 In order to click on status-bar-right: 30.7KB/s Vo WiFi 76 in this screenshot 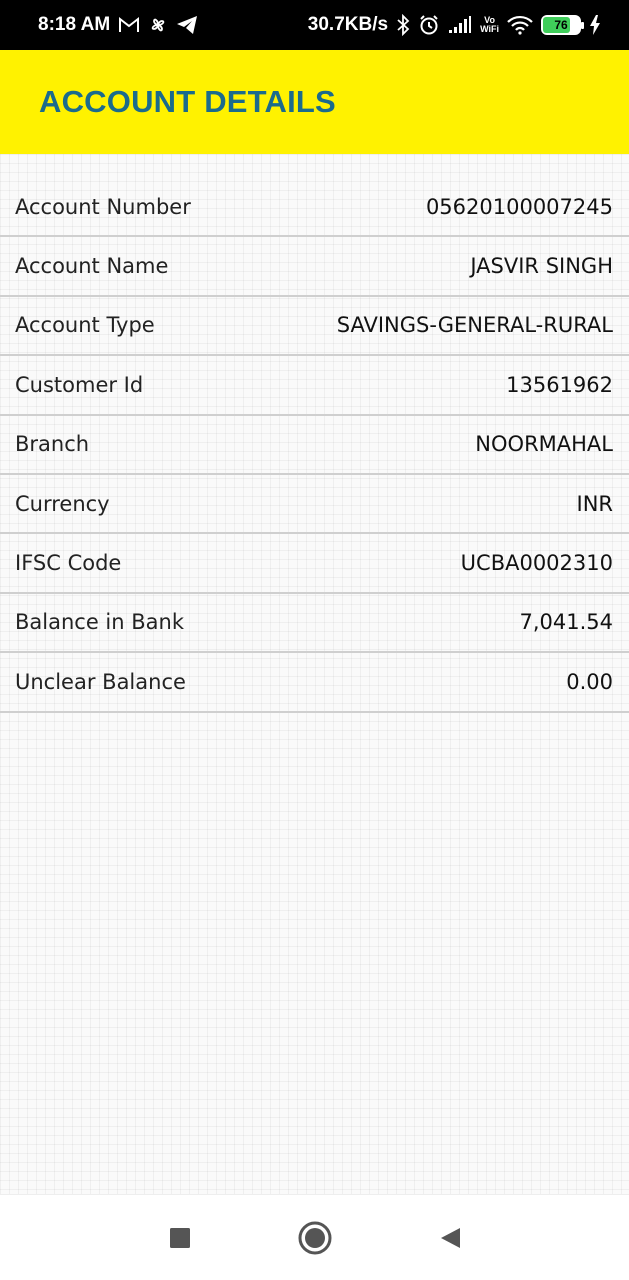, I will do `click(454, 25)`.